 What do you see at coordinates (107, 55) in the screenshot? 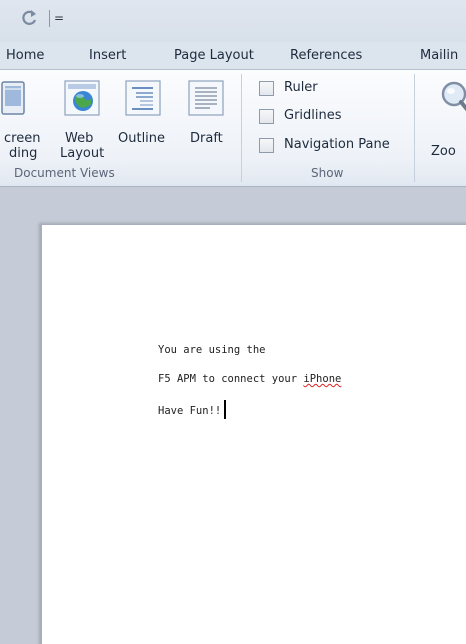
I see `tab-insert: Insert` at bounding box center [107, 55].